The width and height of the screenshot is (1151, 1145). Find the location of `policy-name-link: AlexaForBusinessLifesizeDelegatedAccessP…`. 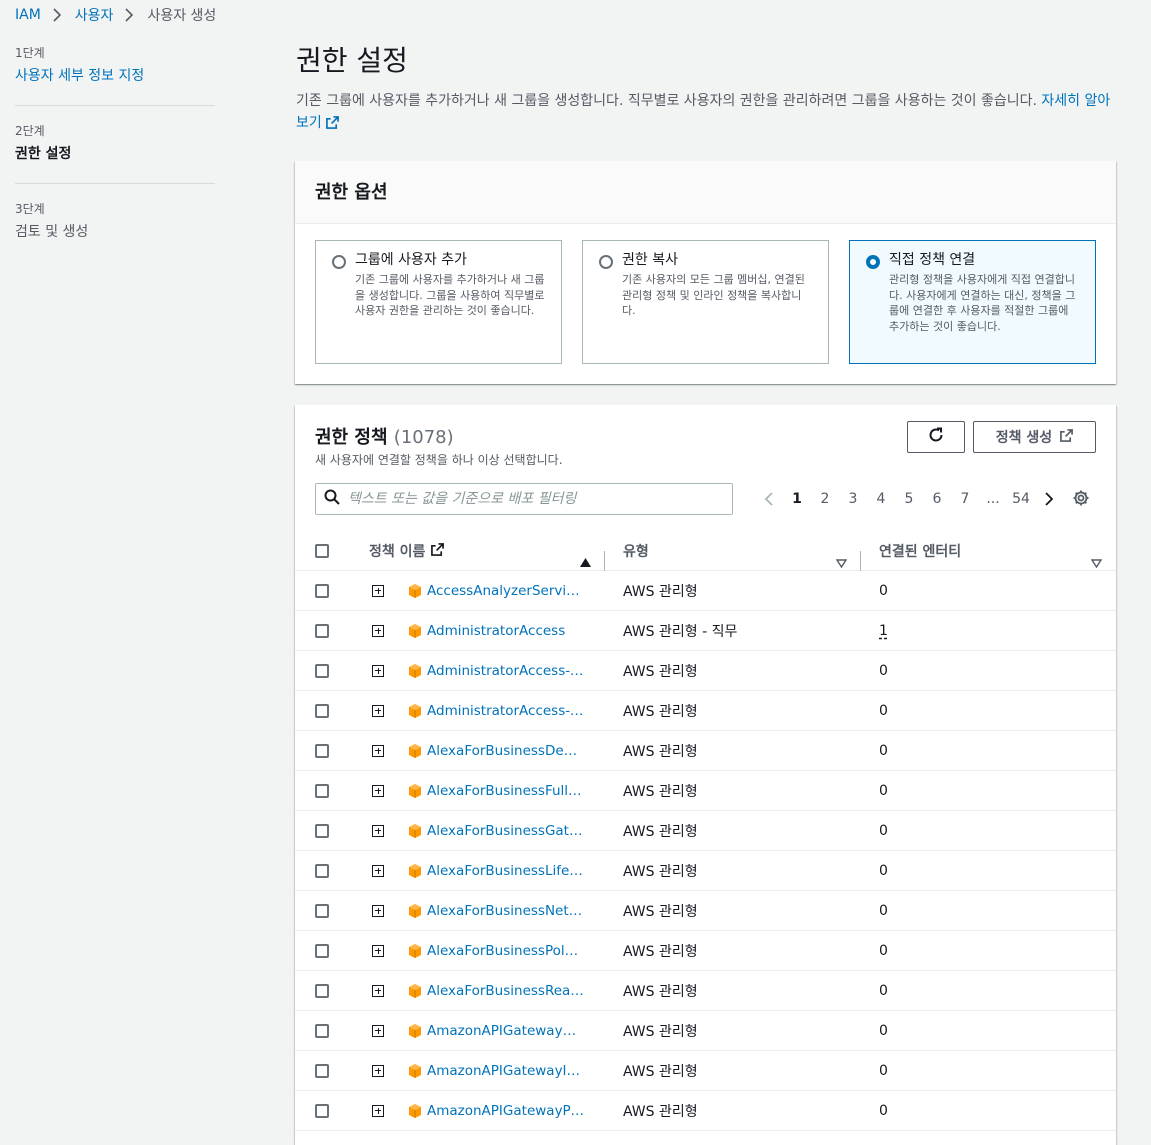

policy-name-link: AlexaForBusinessLifesizeDelegatedAccessP… is located at coordinates (506, 871).